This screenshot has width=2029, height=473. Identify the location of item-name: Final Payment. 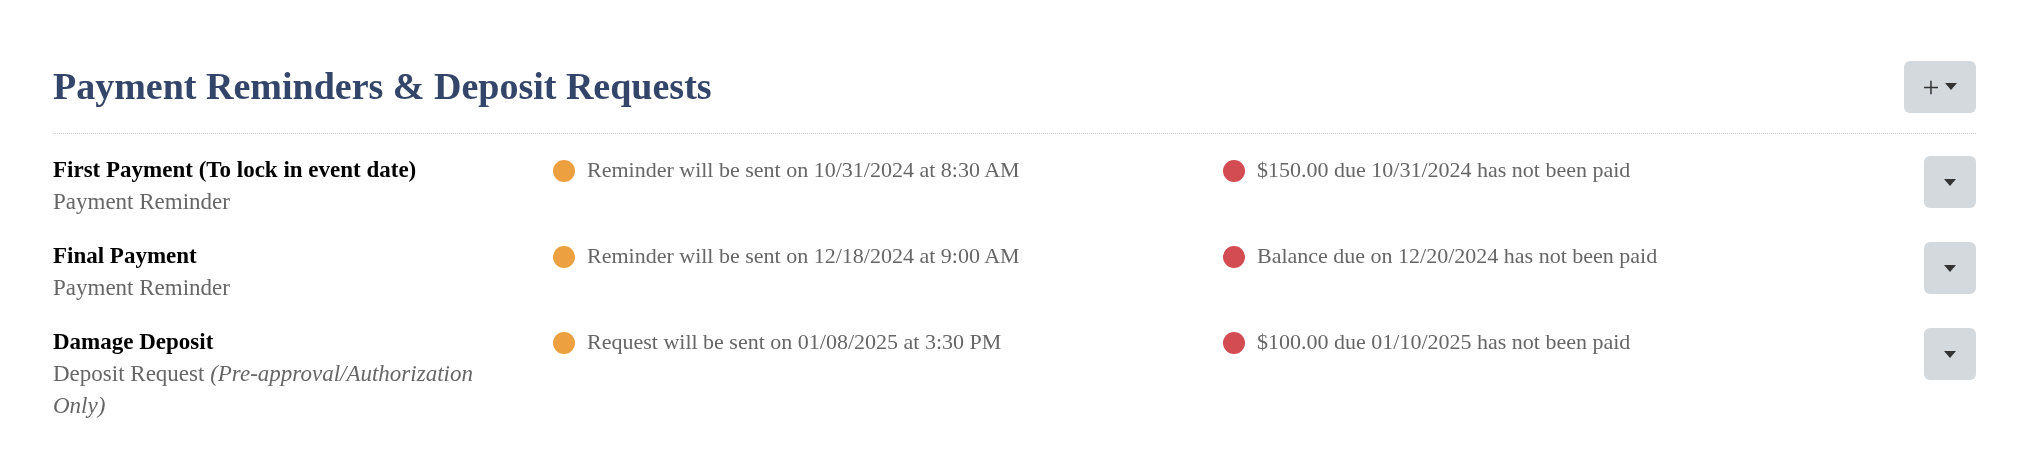
(125, 256).